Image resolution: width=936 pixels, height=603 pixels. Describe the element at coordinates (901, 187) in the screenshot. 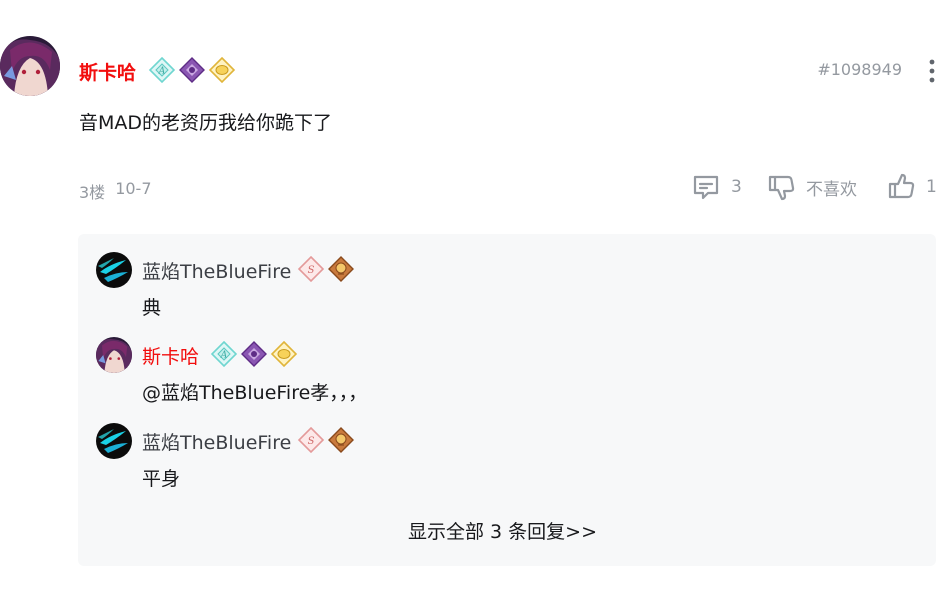

I see `thumbs-up-icon` at that location.